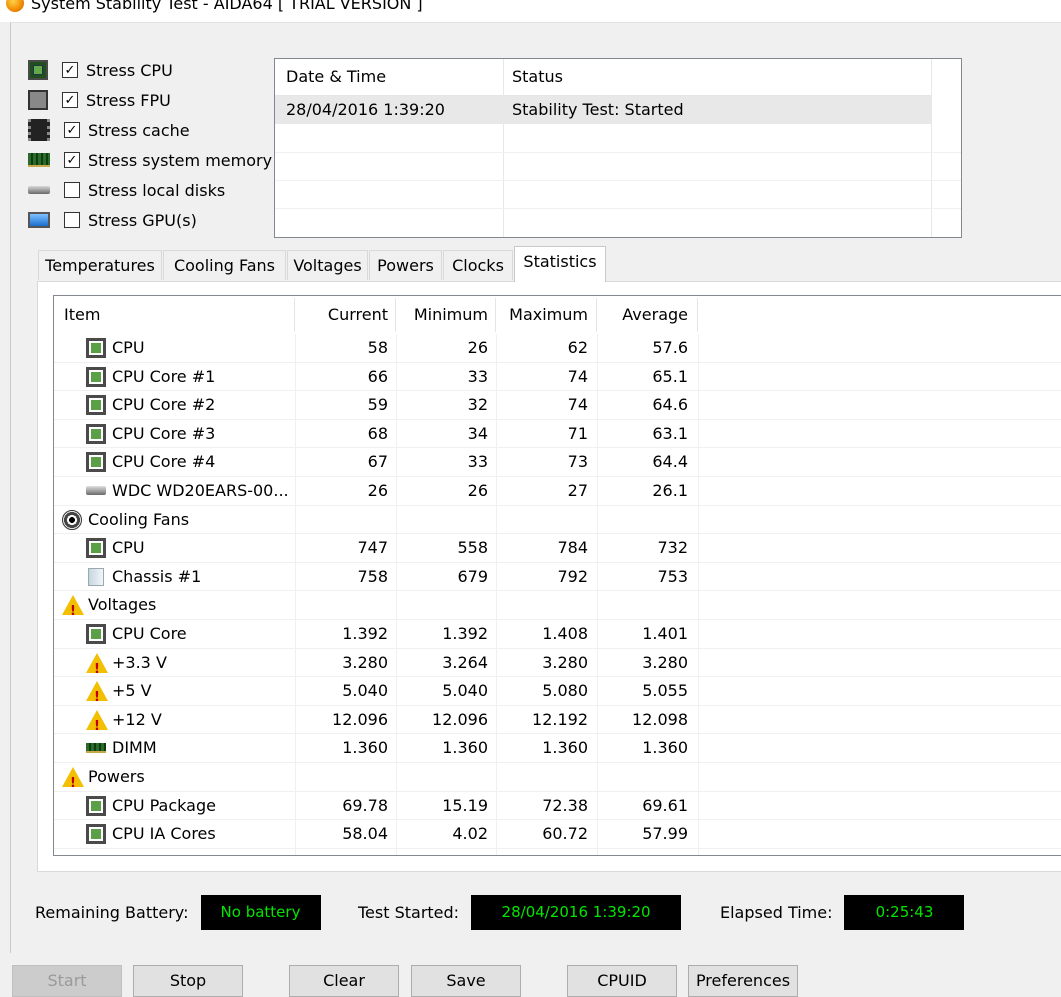 This screenshot has height=997, width=1061. I want to click on stress-memory-option: ✓ Stress system memory, so click(150, 160).